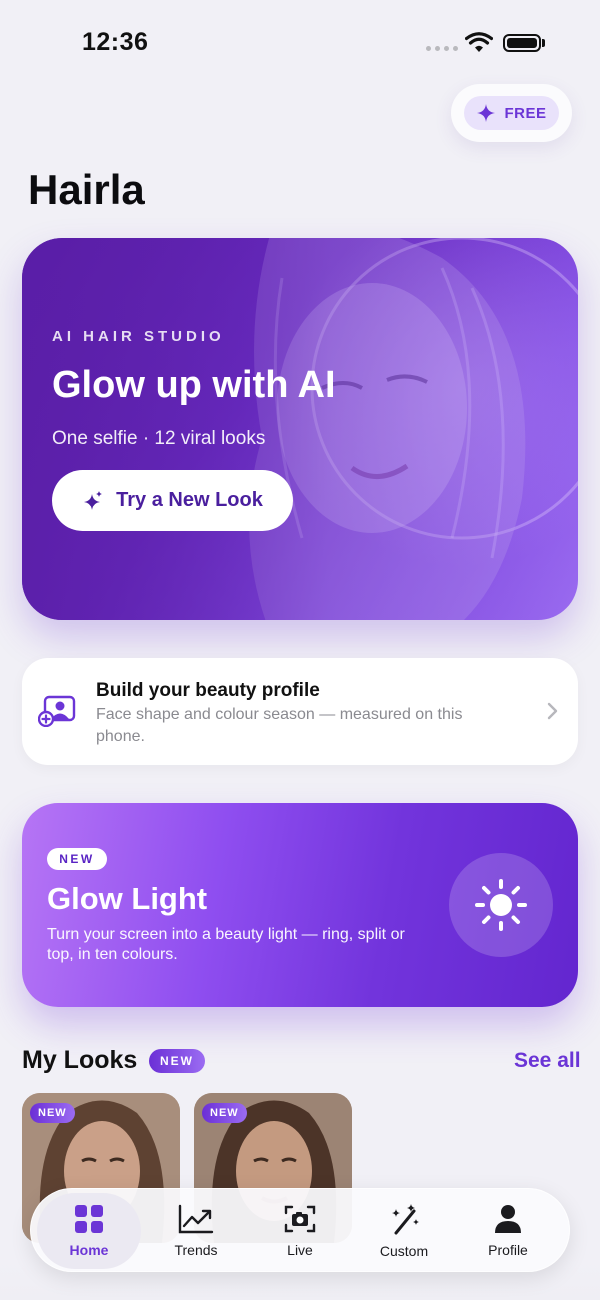 The height and width of the screenshot is (1300, 600). I want to click on tab-trends: Trends, so click(196, 1231).